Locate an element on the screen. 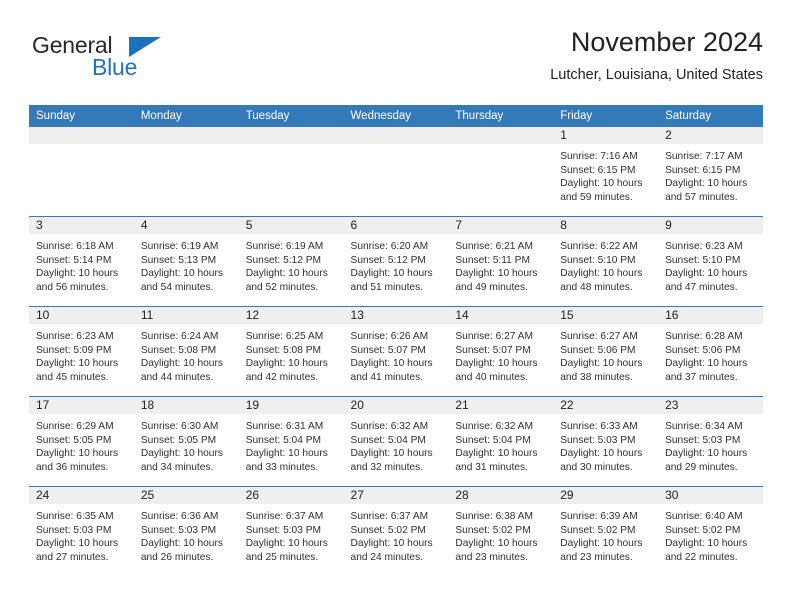 This screenshot has width=792, height=612. daylight-text: Daylight: 10 hours and 47 minutes. is located at coordinates (706, 280).